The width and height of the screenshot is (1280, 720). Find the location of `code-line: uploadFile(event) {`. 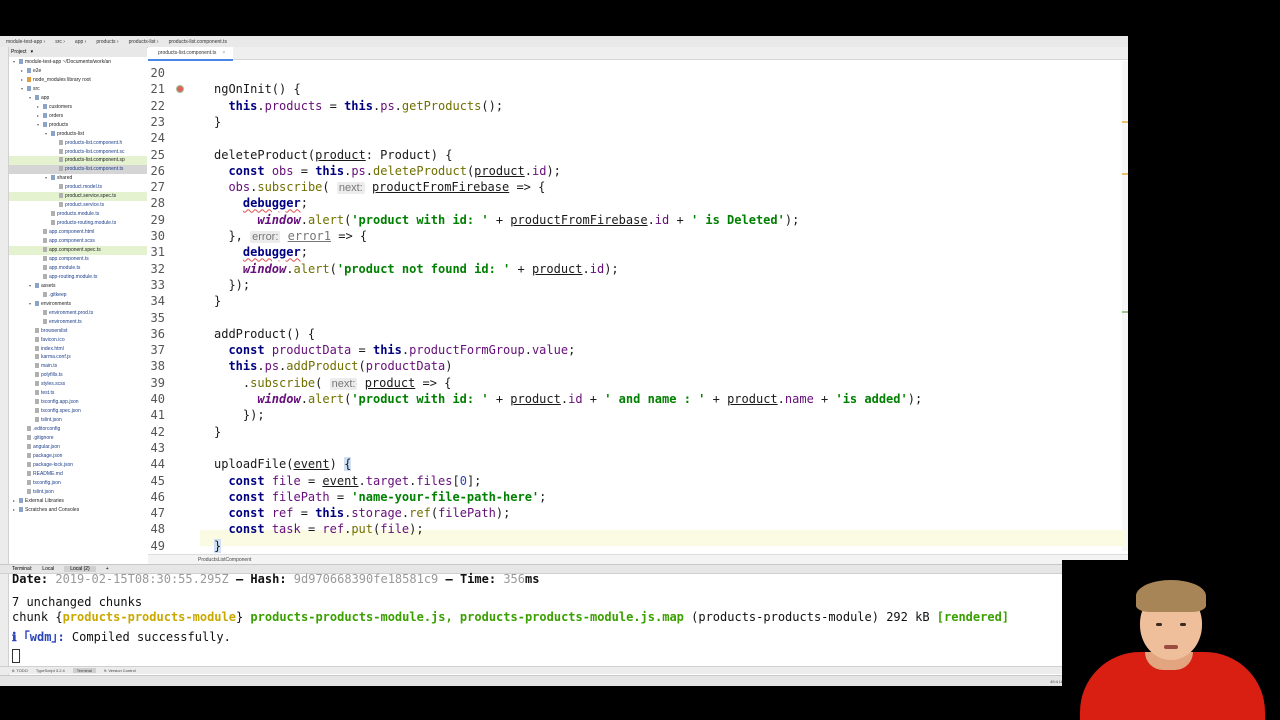

code-line: uploadFile(event) { is located at coordinates (283, 464).